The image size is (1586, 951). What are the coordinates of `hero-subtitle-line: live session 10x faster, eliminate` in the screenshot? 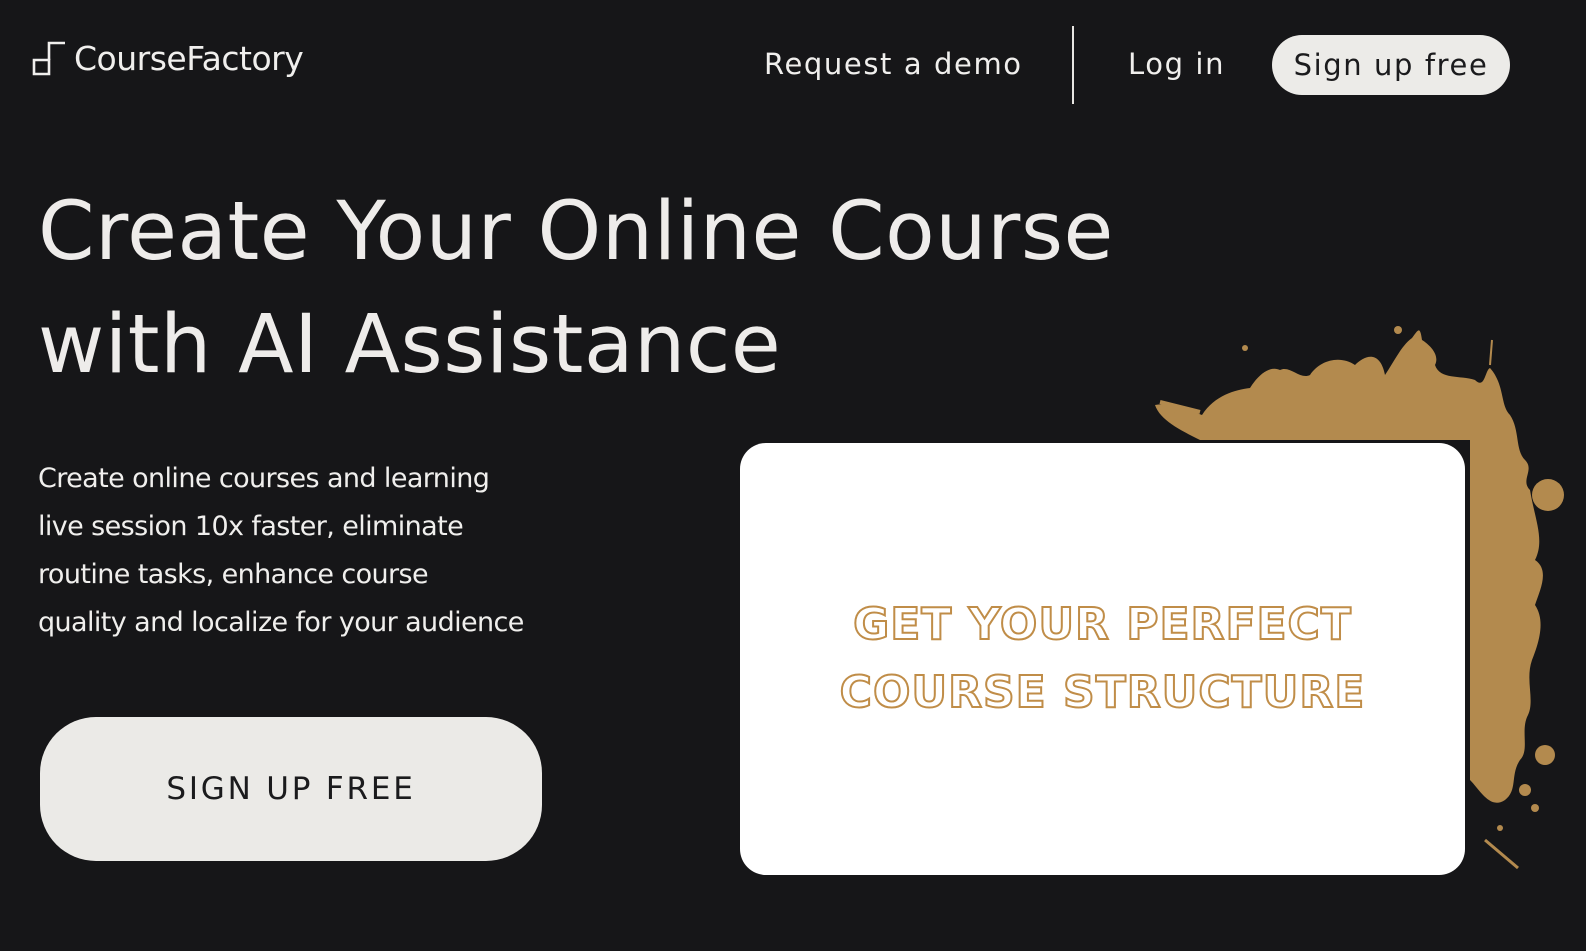 It's located at (251, 526).